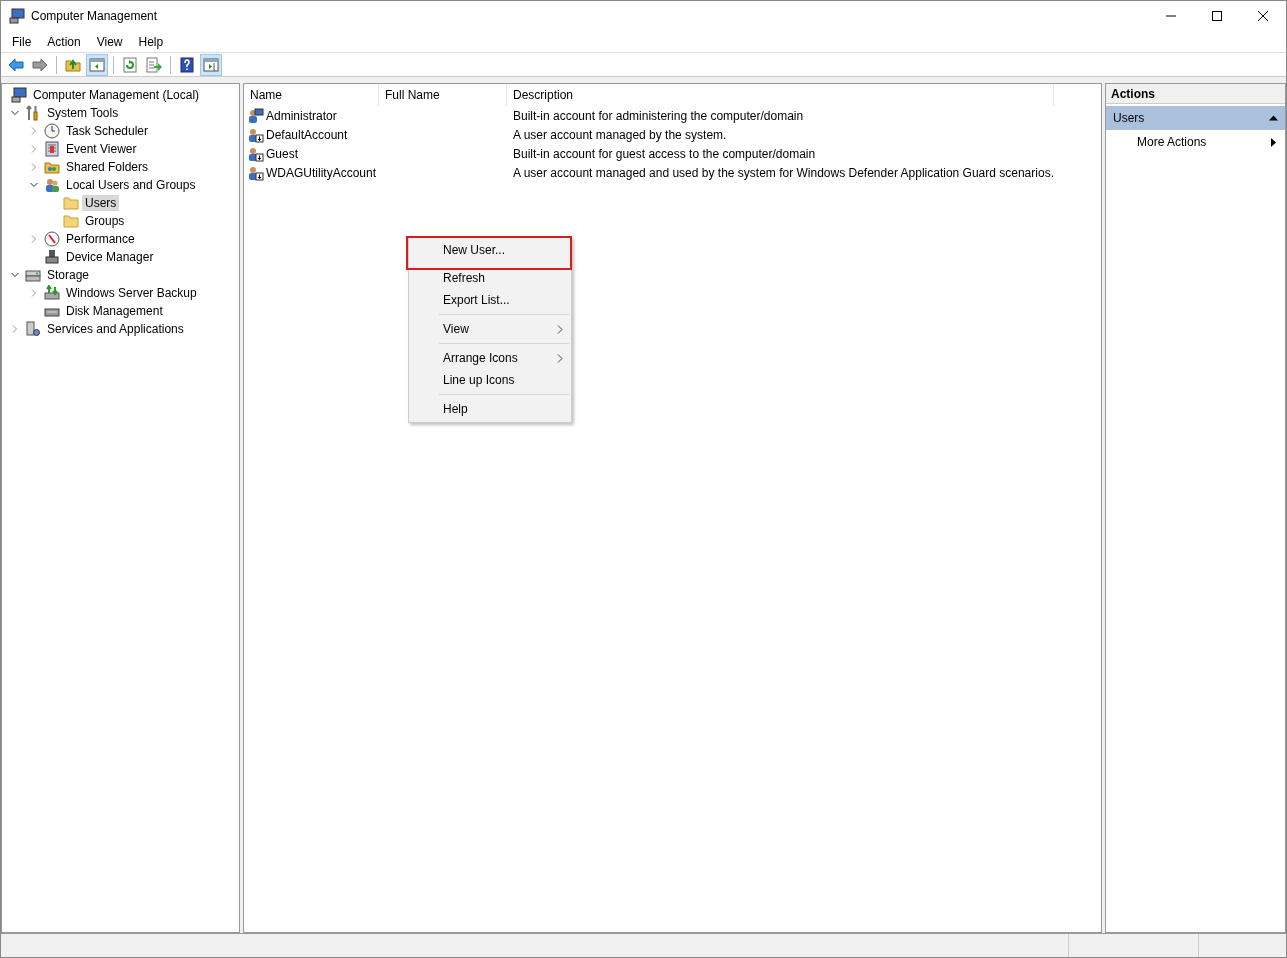 This screenshot has width=1287, height=958. Describe the element at coordinates (114, 311) in the screenshot. I see `tree-item: Disk Management` at that location.